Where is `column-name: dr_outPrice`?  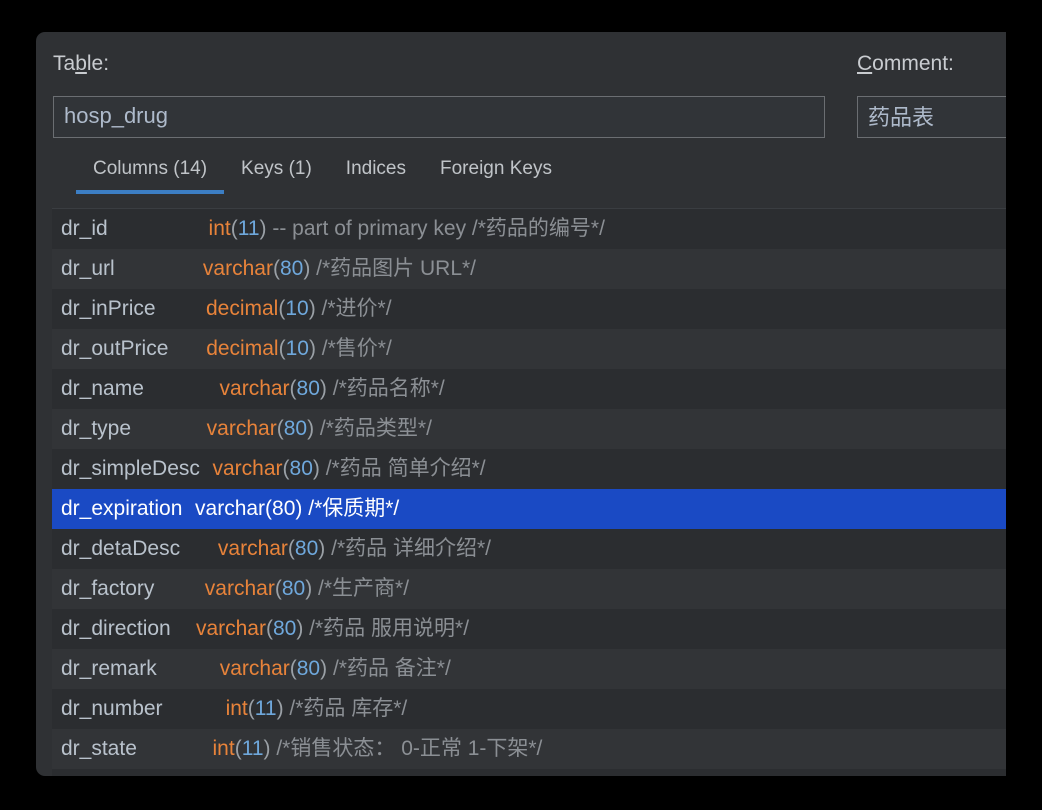 column-name: dr_outPrice is located at coordinates (115, 348).